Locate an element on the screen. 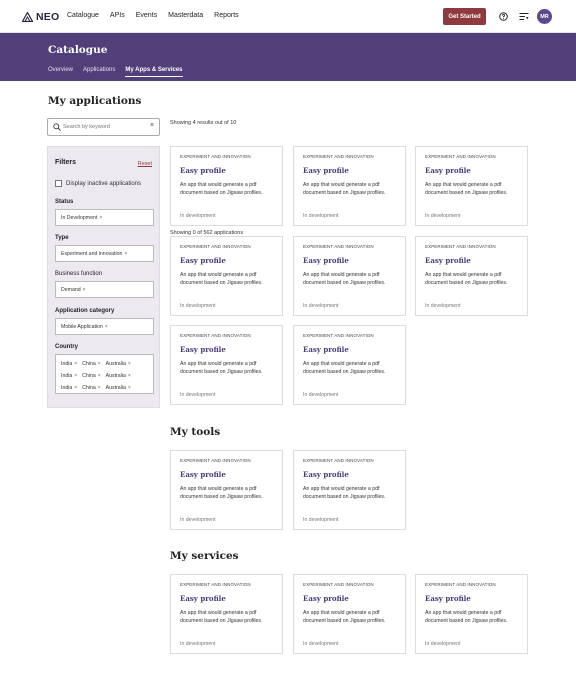 The image size is (576, 675). country-chip-label: Australia is located at coordinates (115, 388).